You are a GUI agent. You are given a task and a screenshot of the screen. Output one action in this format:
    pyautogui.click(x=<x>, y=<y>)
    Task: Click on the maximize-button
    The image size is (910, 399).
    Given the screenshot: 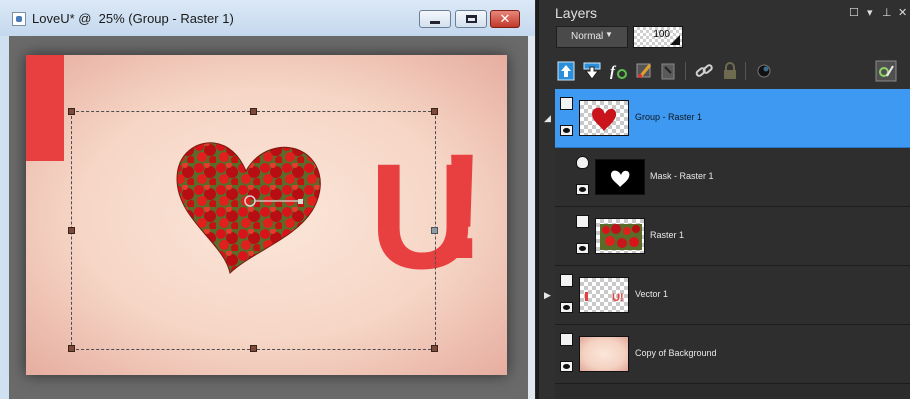 What is the action you would take?
    pyautogui.click(x=471, y=19)
    